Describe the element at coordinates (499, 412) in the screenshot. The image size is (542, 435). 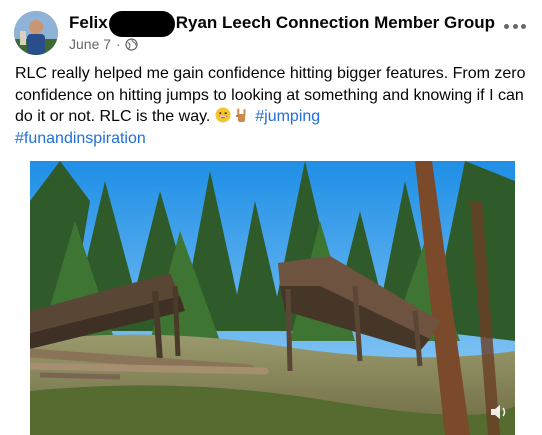
I see `sound-icon` at that location.